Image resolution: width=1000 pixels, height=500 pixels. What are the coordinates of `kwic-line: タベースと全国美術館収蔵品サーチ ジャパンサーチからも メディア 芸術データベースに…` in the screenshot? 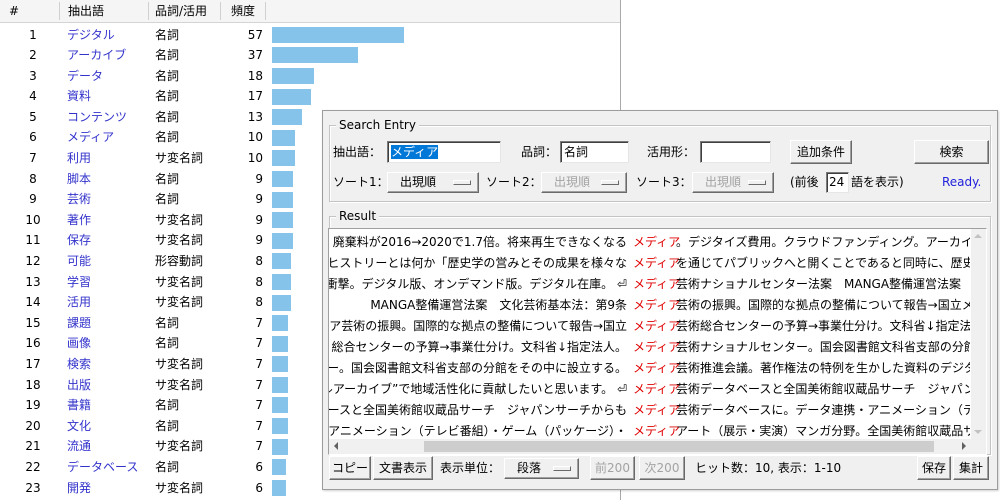 It's located at (650, 410).